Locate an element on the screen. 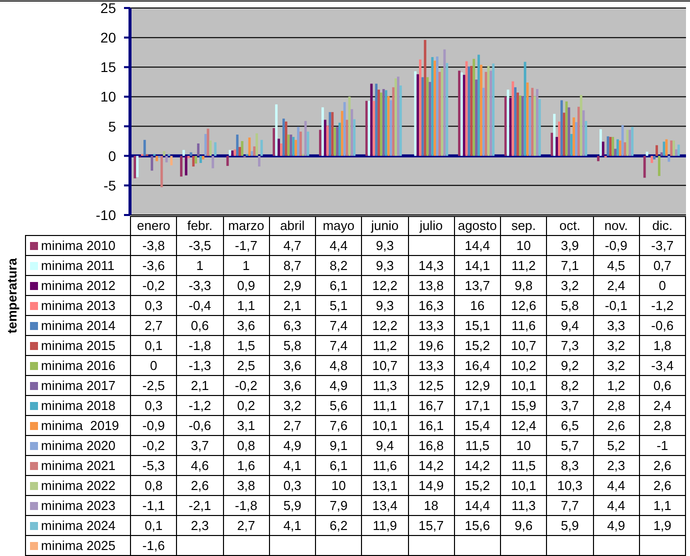 The height and width of the screenshot is (556, 690). table-cell: 17,1 is located at coordinates (477, 406).